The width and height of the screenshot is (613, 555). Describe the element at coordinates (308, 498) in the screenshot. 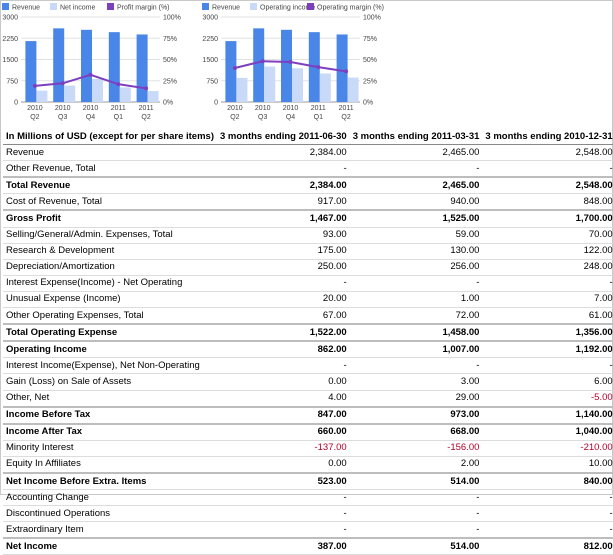

I see `table-row: Accounting Change - - -` at that location.